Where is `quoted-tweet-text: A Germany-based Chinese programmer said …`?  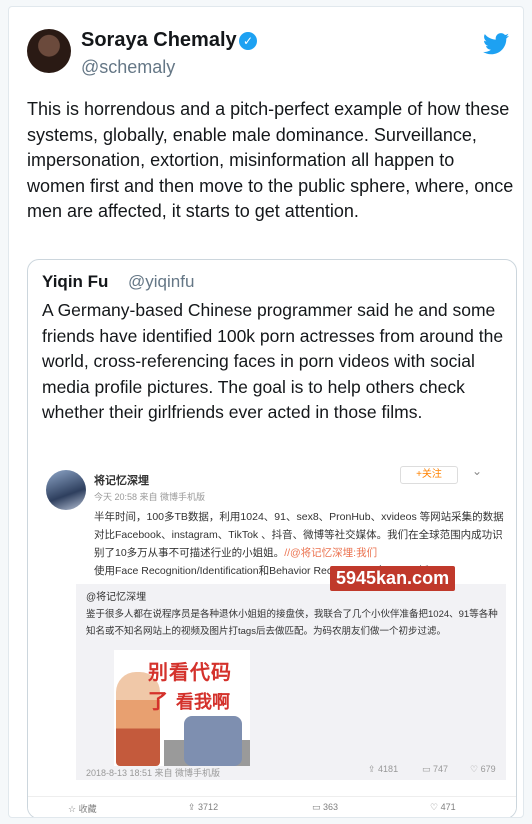 quoted-tweet-text: A Germany-based Chinese programmer said … is located at coordinates (273, 361).